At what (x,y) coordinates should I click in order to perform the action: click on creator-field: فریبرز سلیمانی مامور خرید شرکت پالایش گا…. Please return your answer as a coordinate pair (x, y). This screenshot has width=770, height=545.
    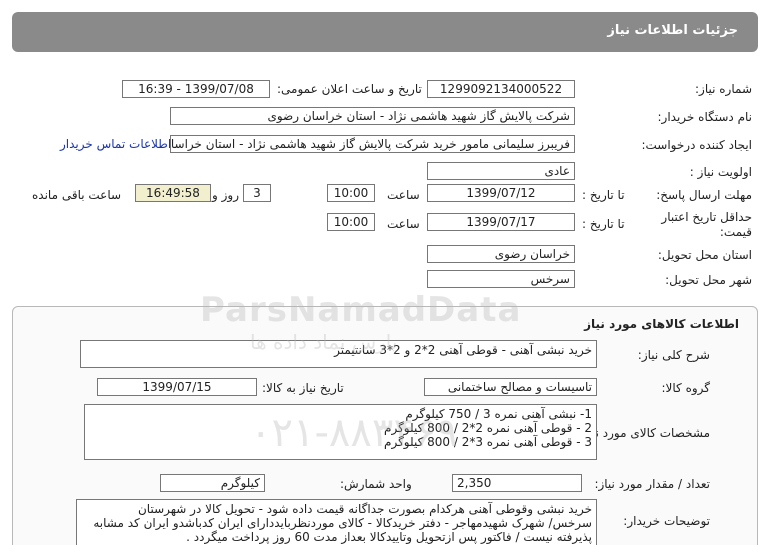
    Looking at the image, I should click on (372, 144).